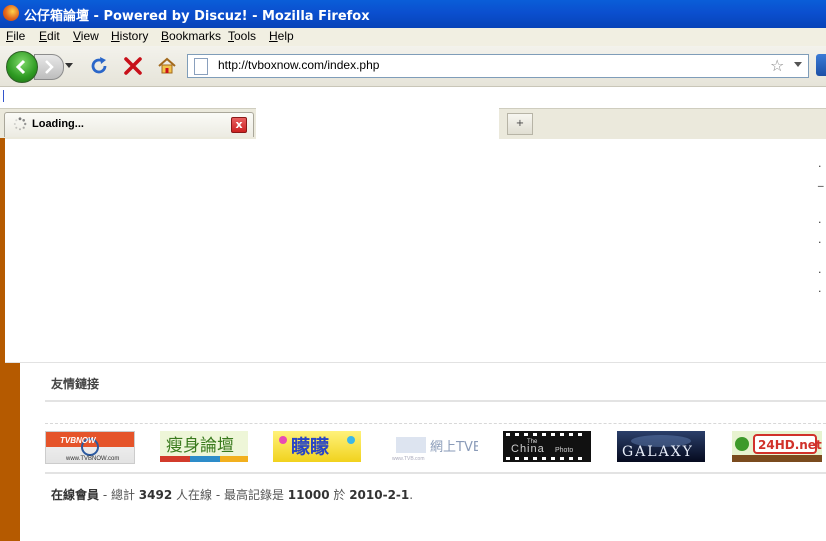 The image size is (826, 541). Describe the element at coordinates (564, 450) in the screenshot. I see `svg-text: Photo` at that location.